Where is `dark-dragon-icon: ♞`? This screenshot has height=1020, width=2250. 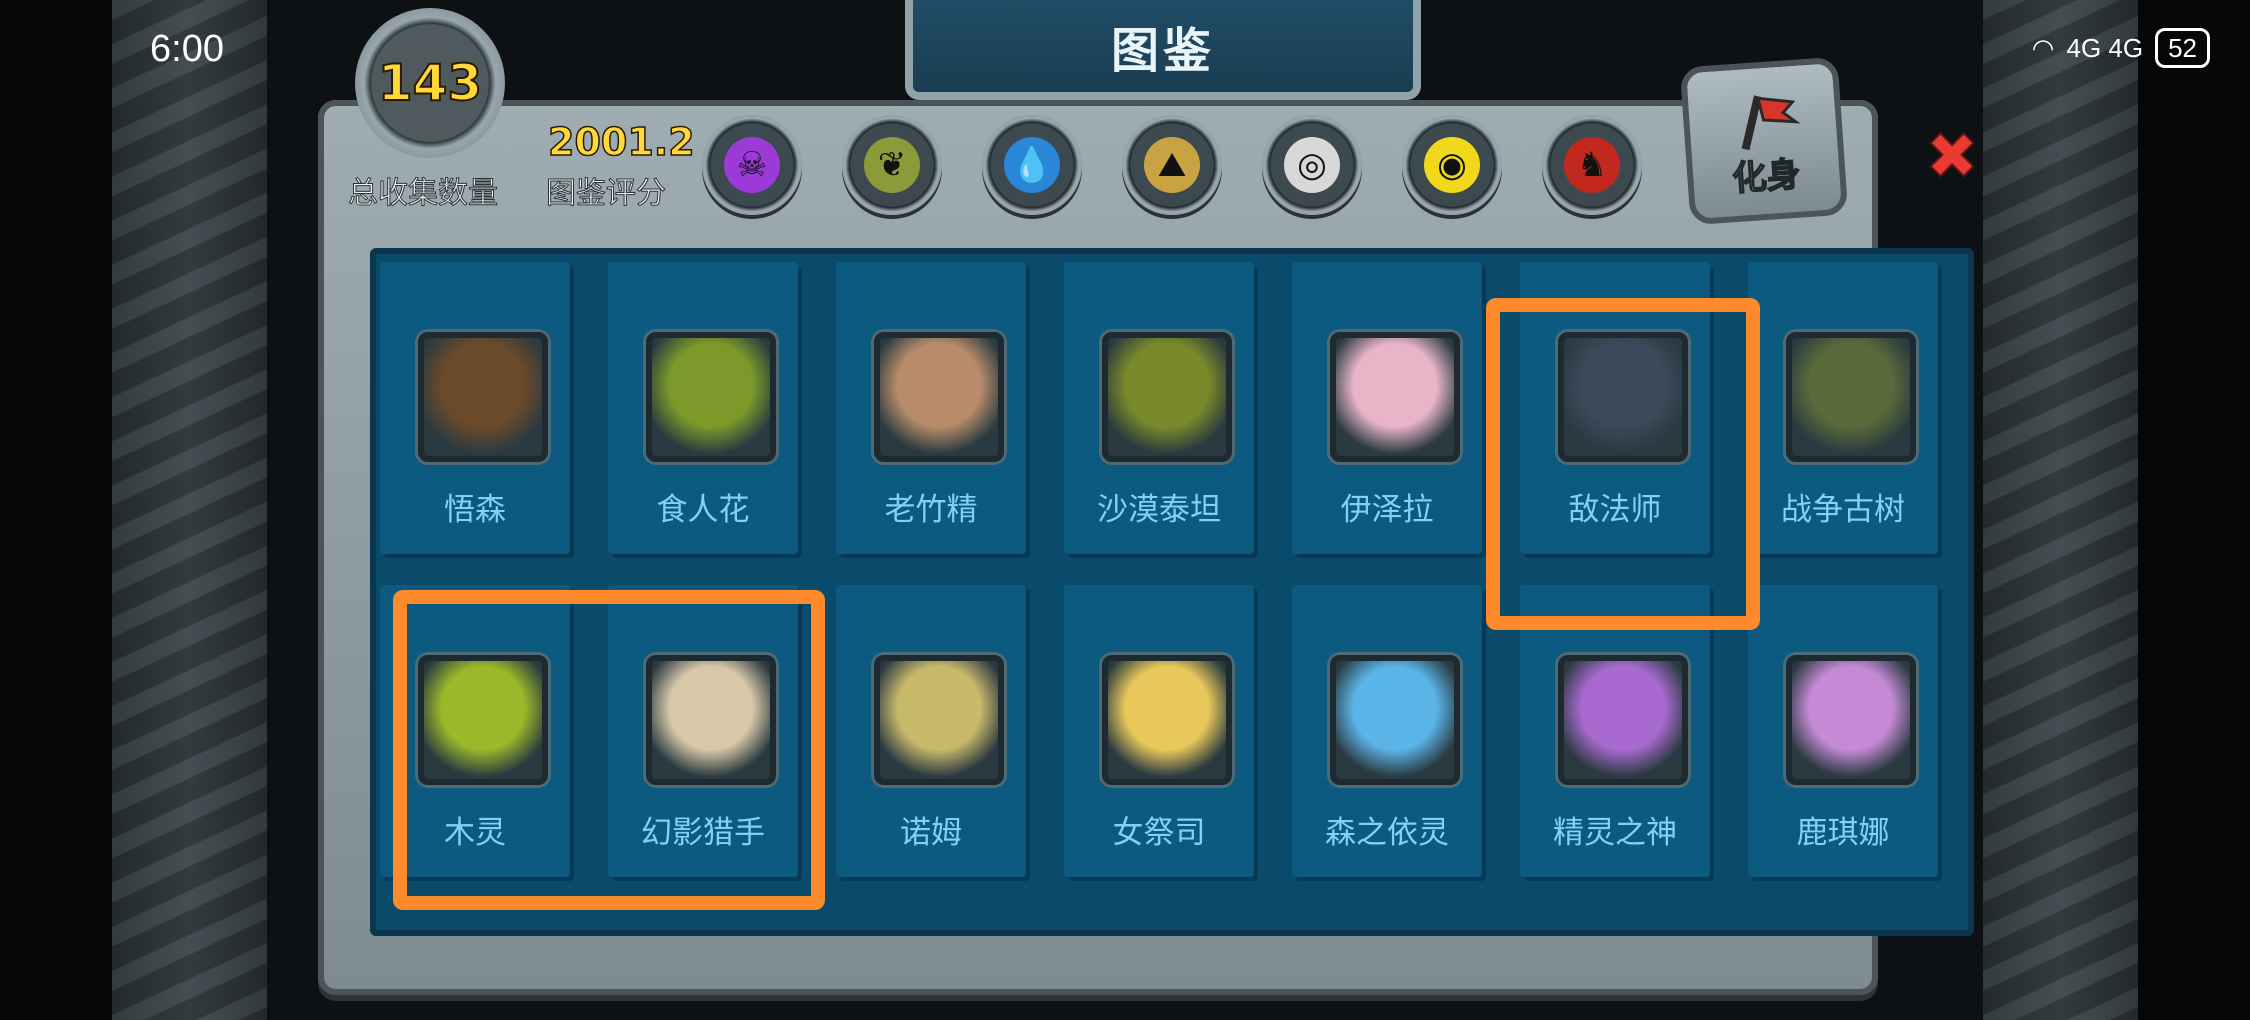 dark-dragon-icon: ♞ is located at coordinates (1592, 165).